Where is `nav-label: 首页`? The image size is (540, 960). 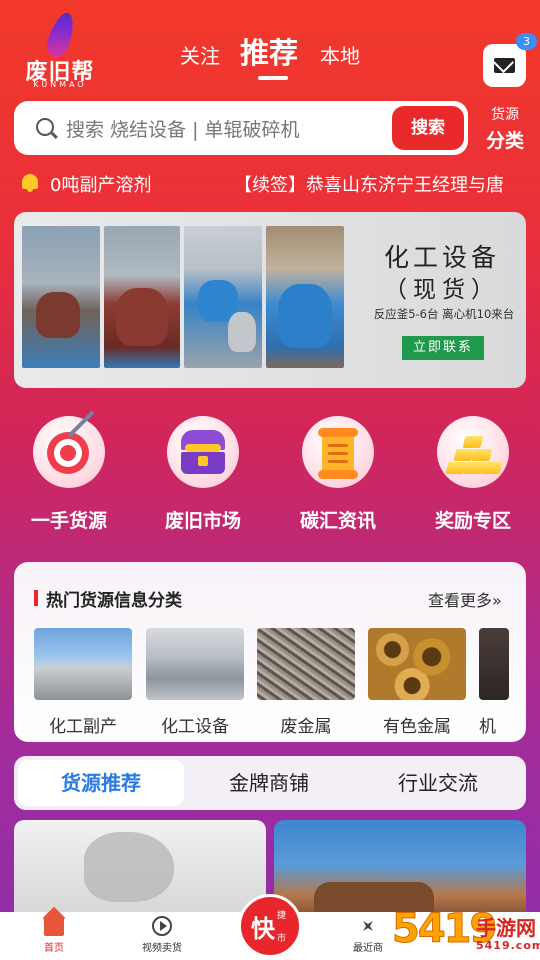 nav-label: 首页 is located at coordinates (54, 948).